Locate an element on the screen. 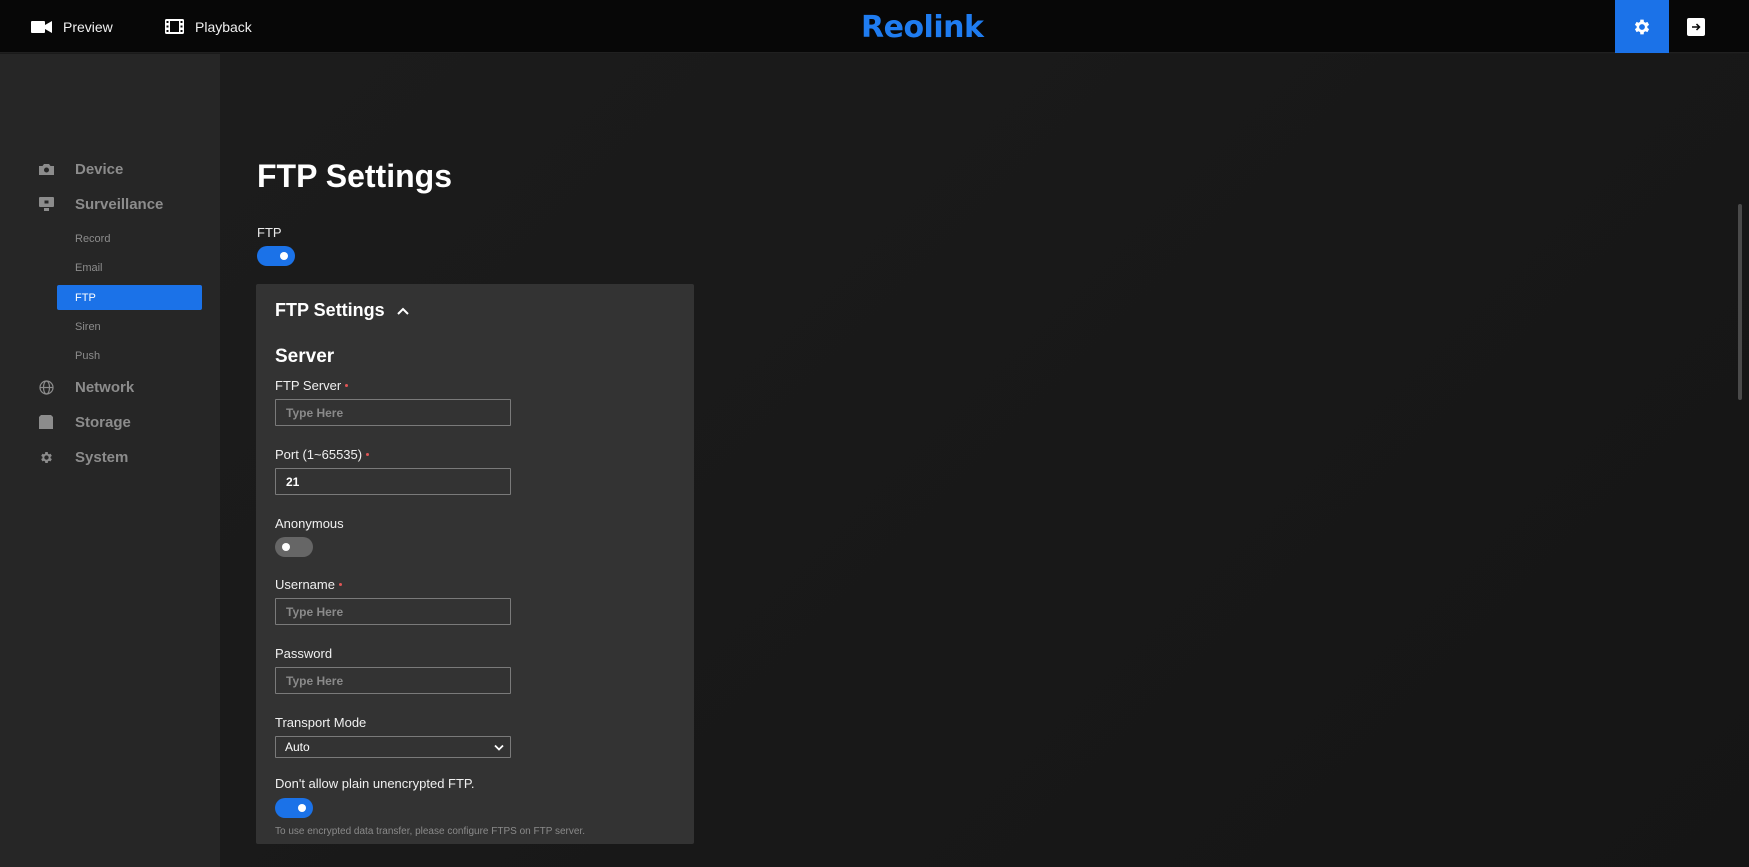  sidebar-item-record: Record is located at coordinates (129, 238).